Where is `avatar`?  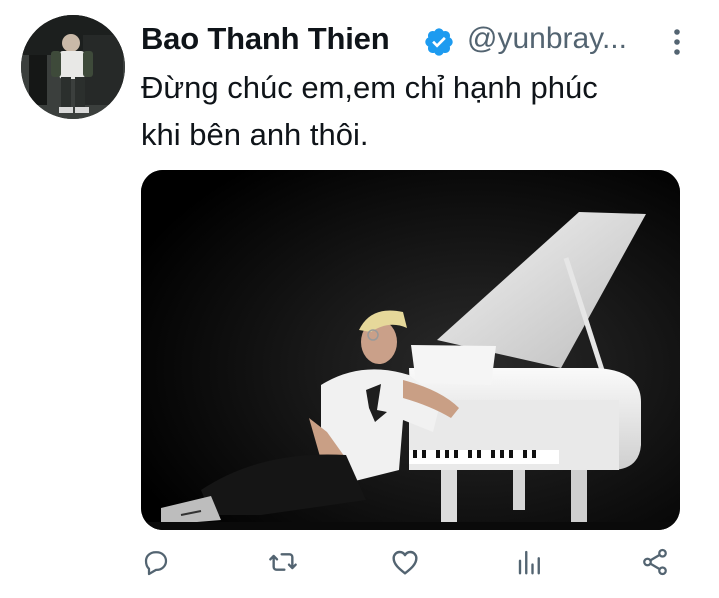 avatar is located at coordinates (73, 67).